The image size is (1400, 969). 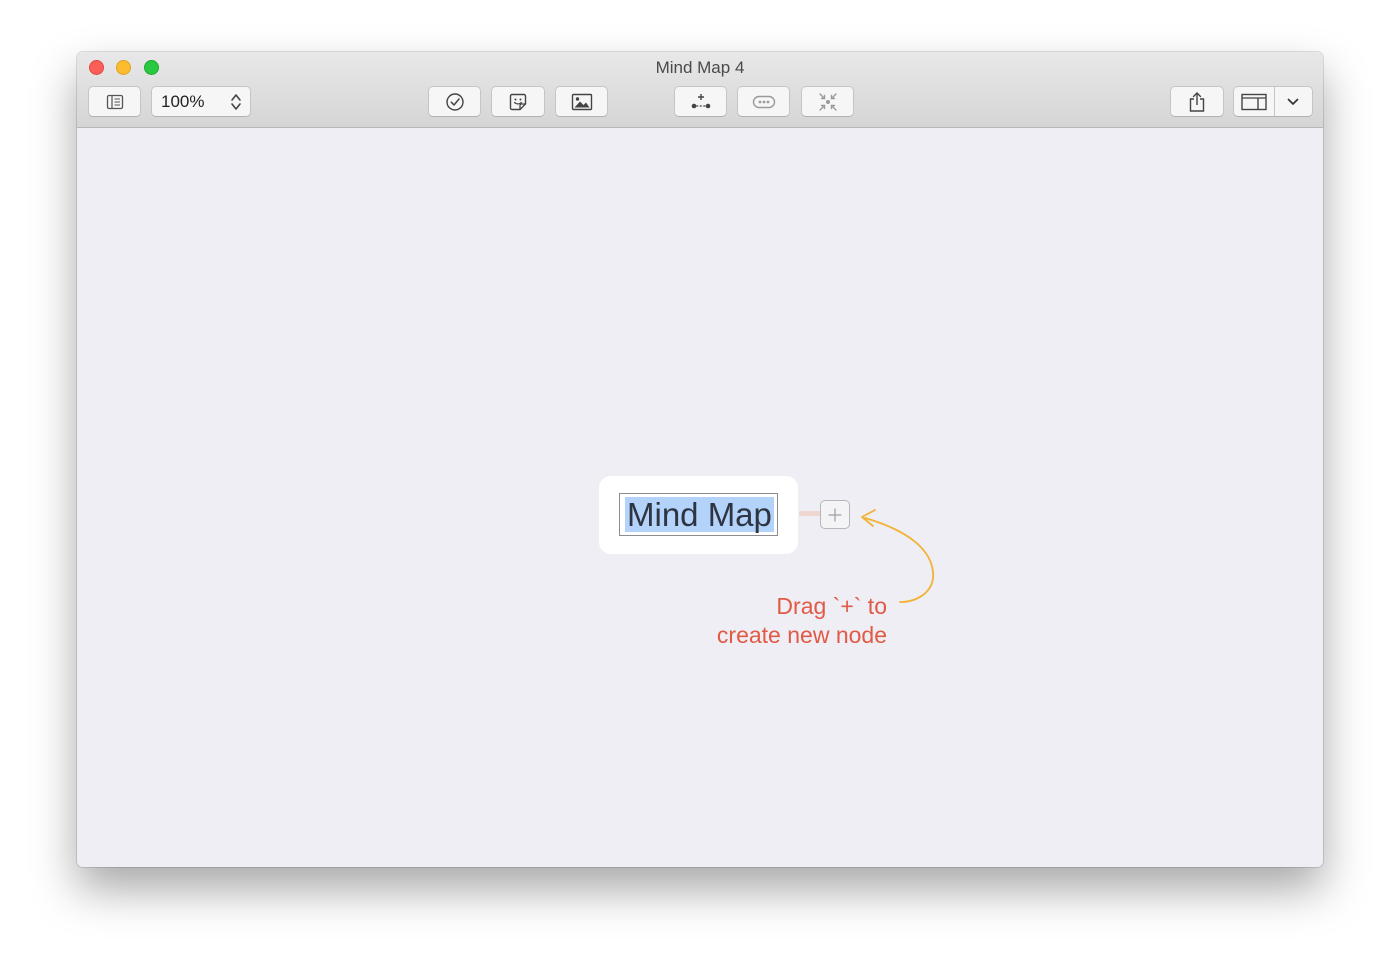 I want to click on stepper-arrows-icon, so click(x=236, y=102).